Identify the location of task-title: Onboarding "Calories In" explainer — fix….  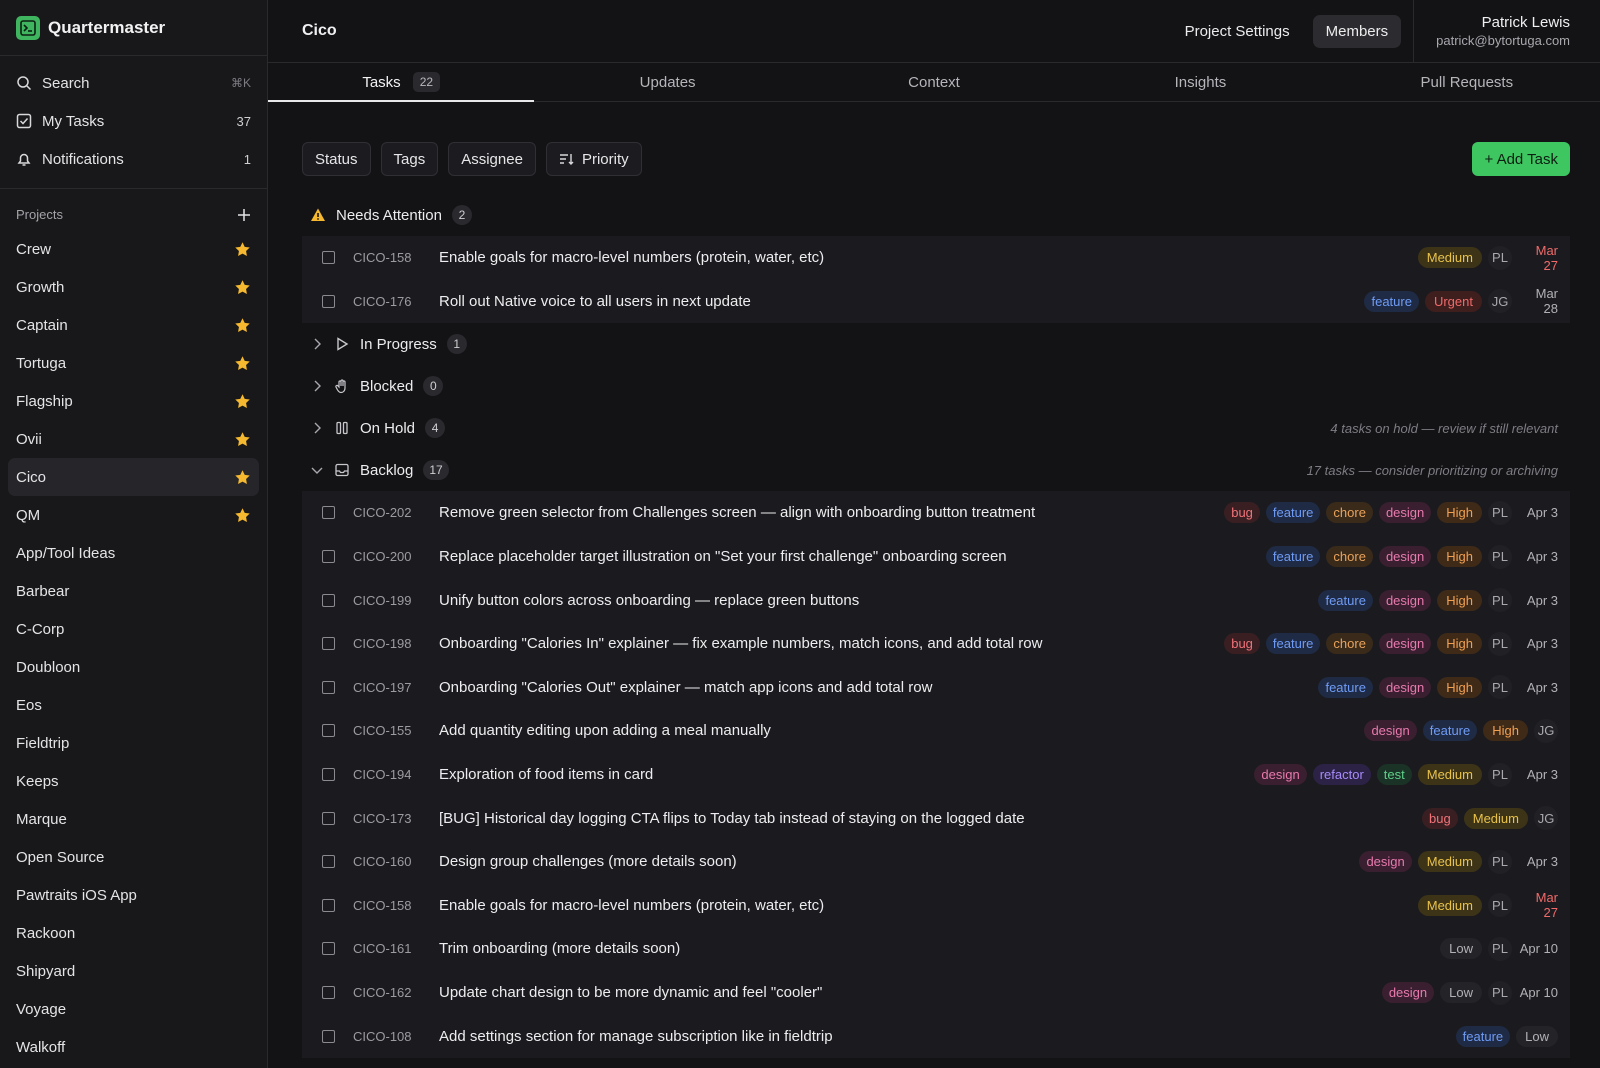
(831, 643).